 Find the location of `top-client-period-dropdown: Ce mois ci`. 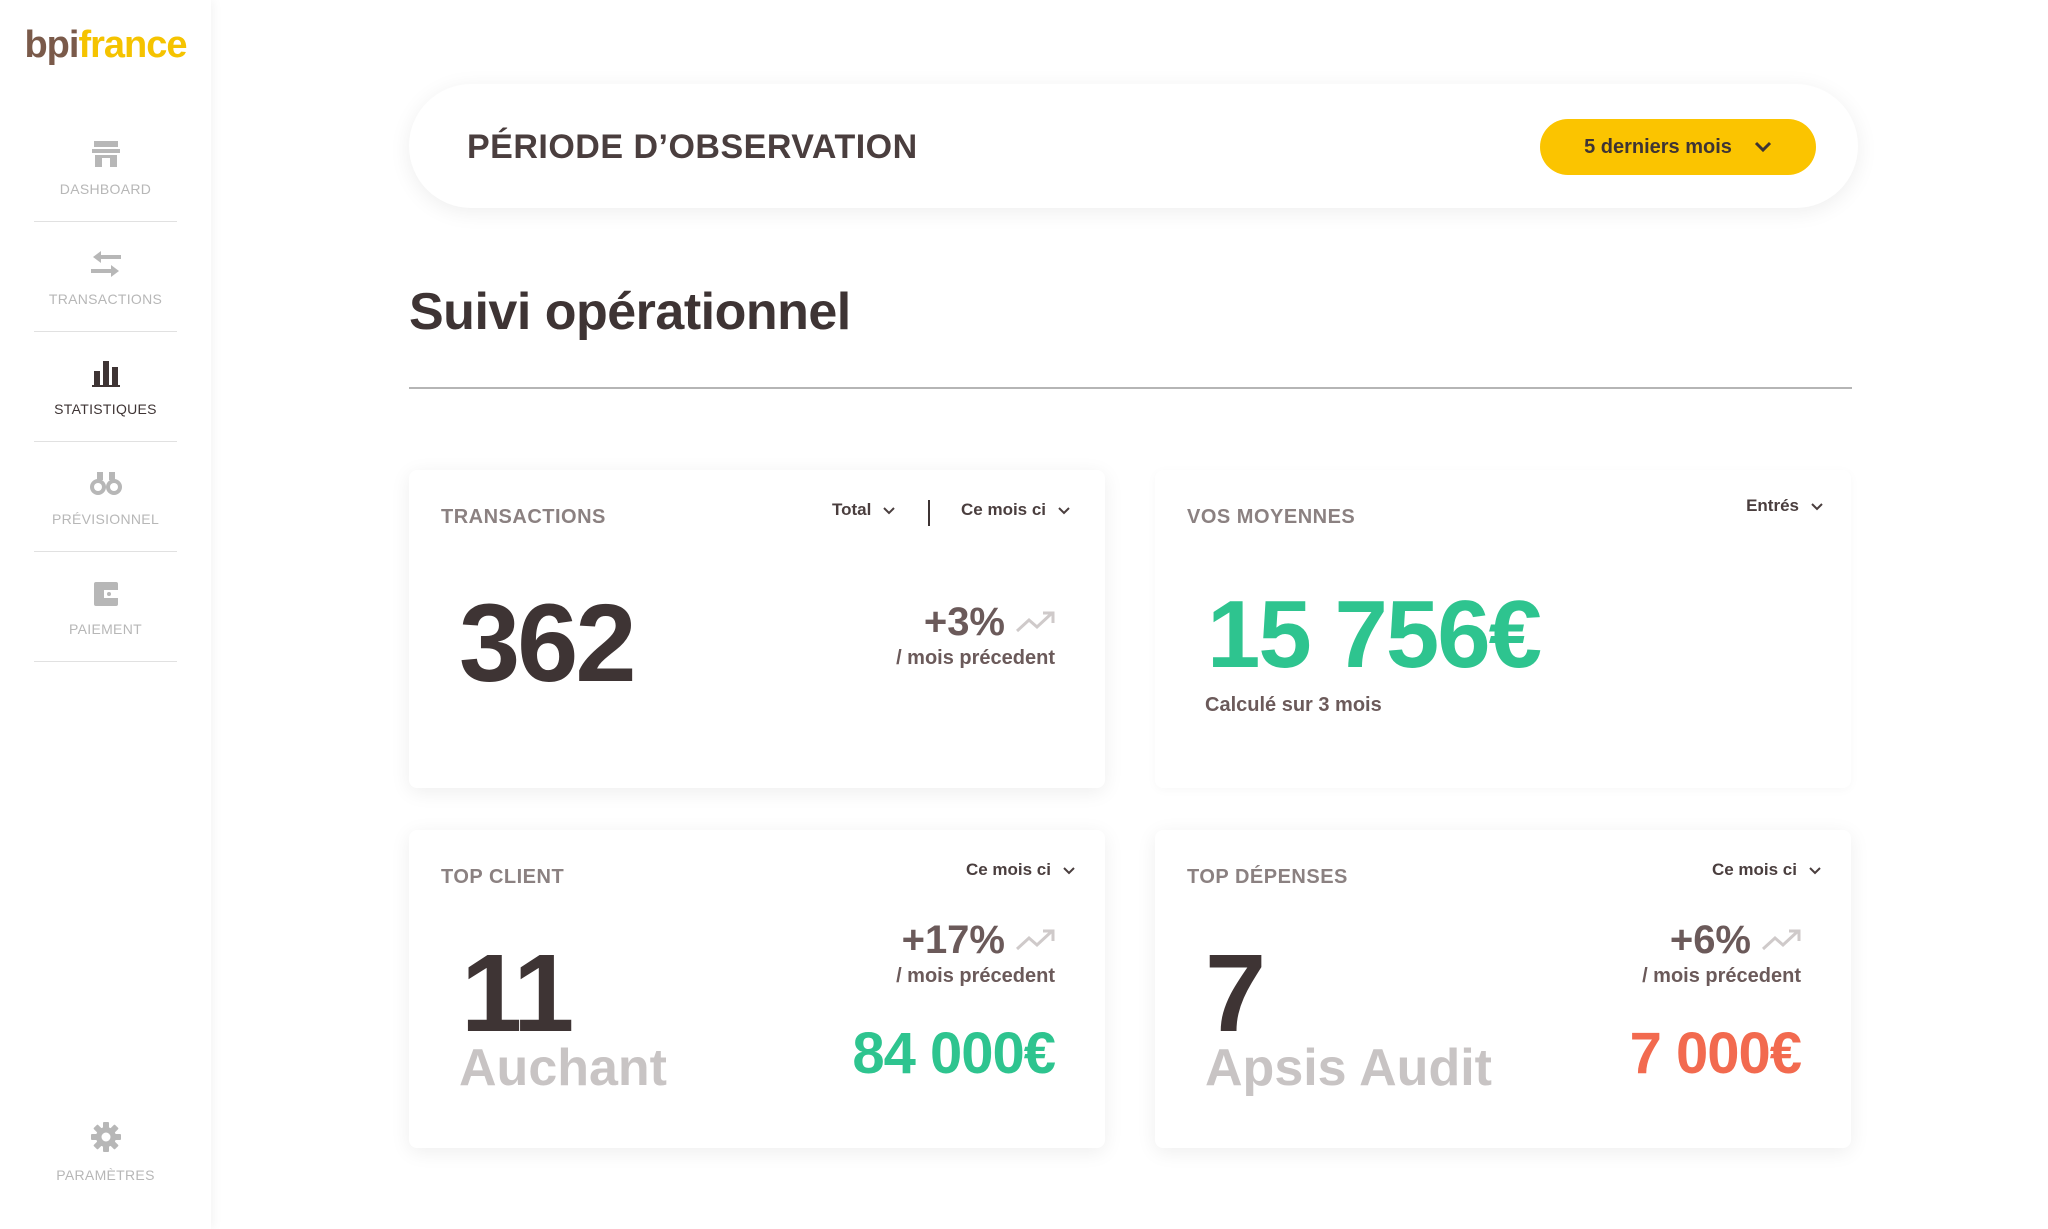

top-client-period-dropdown: Ce mois ci is located at coordinates (1020, 870).